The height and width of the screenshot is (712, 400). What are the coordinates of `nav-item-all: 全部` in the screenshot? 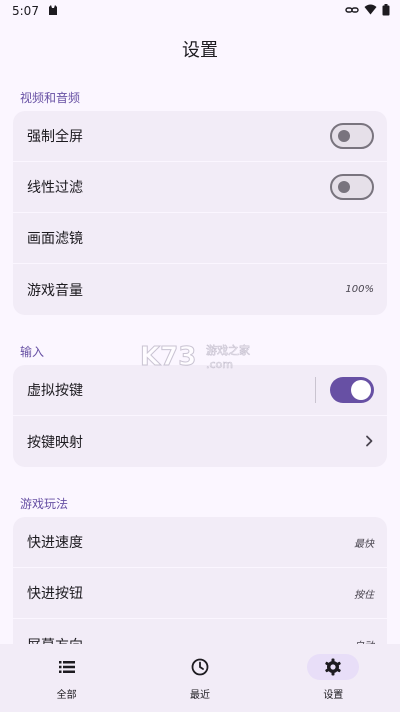 It's located at (66, 678).